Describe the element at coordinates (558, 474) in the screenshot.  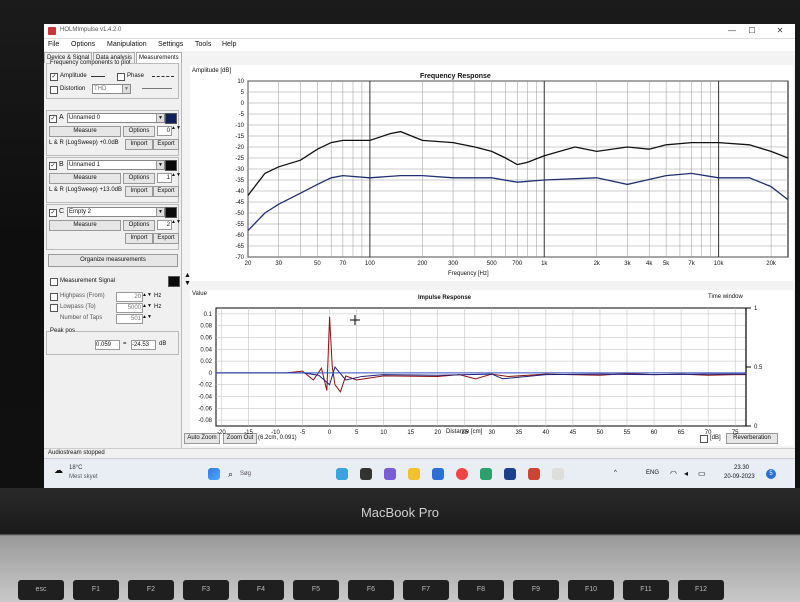
I see `app-icon-misc` at that location.